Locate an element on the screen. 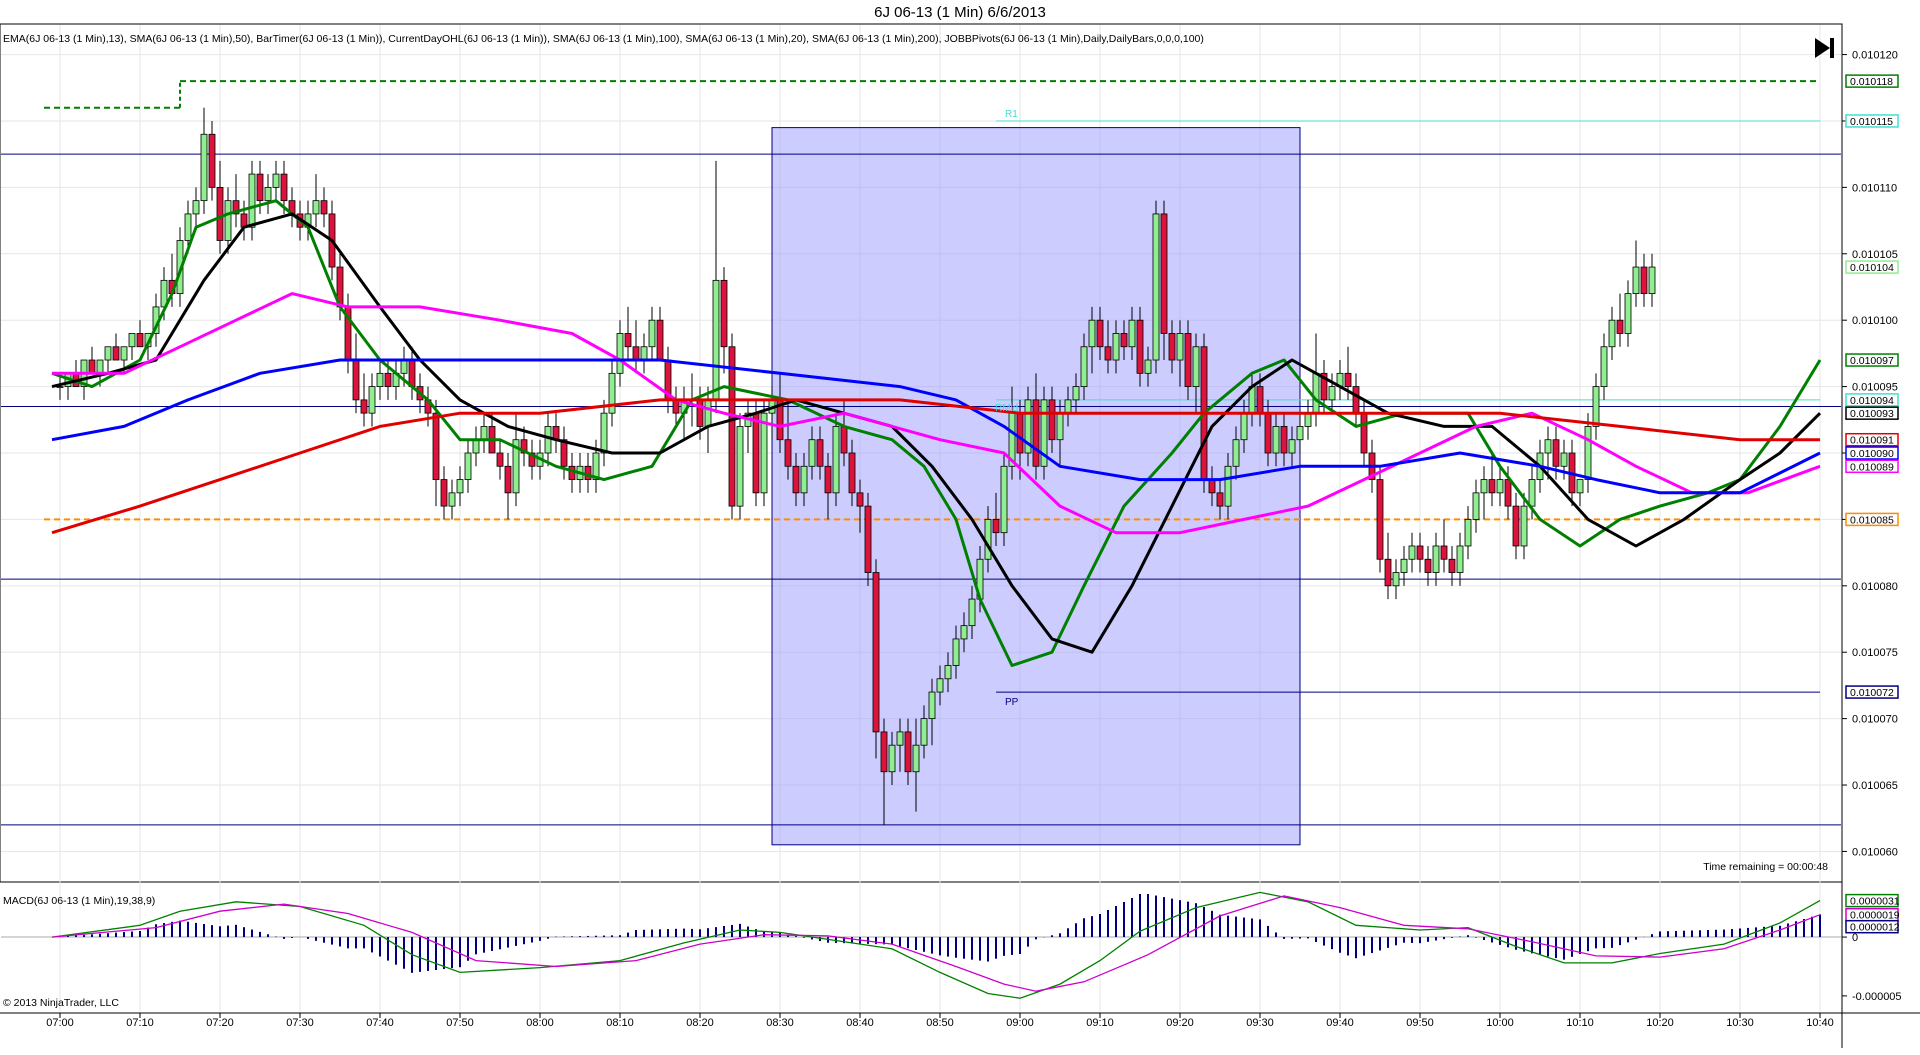 The height and width of the screenshot is (1055, 1920). price-label: 0.010065 is located at coordinates (1875, 786).